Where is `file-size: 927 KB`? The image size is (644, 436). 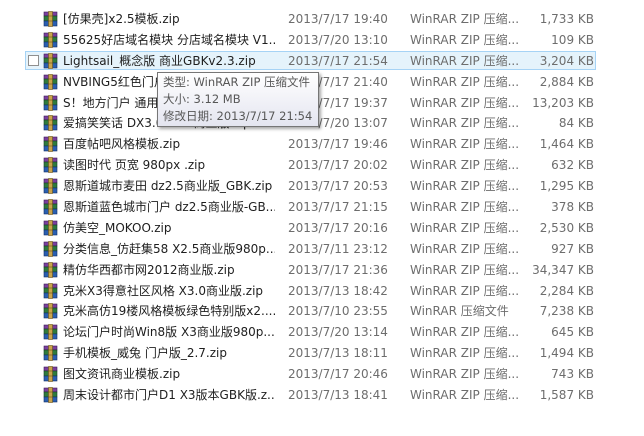
file-size: 927 KB is located at coordinates (572, 248).